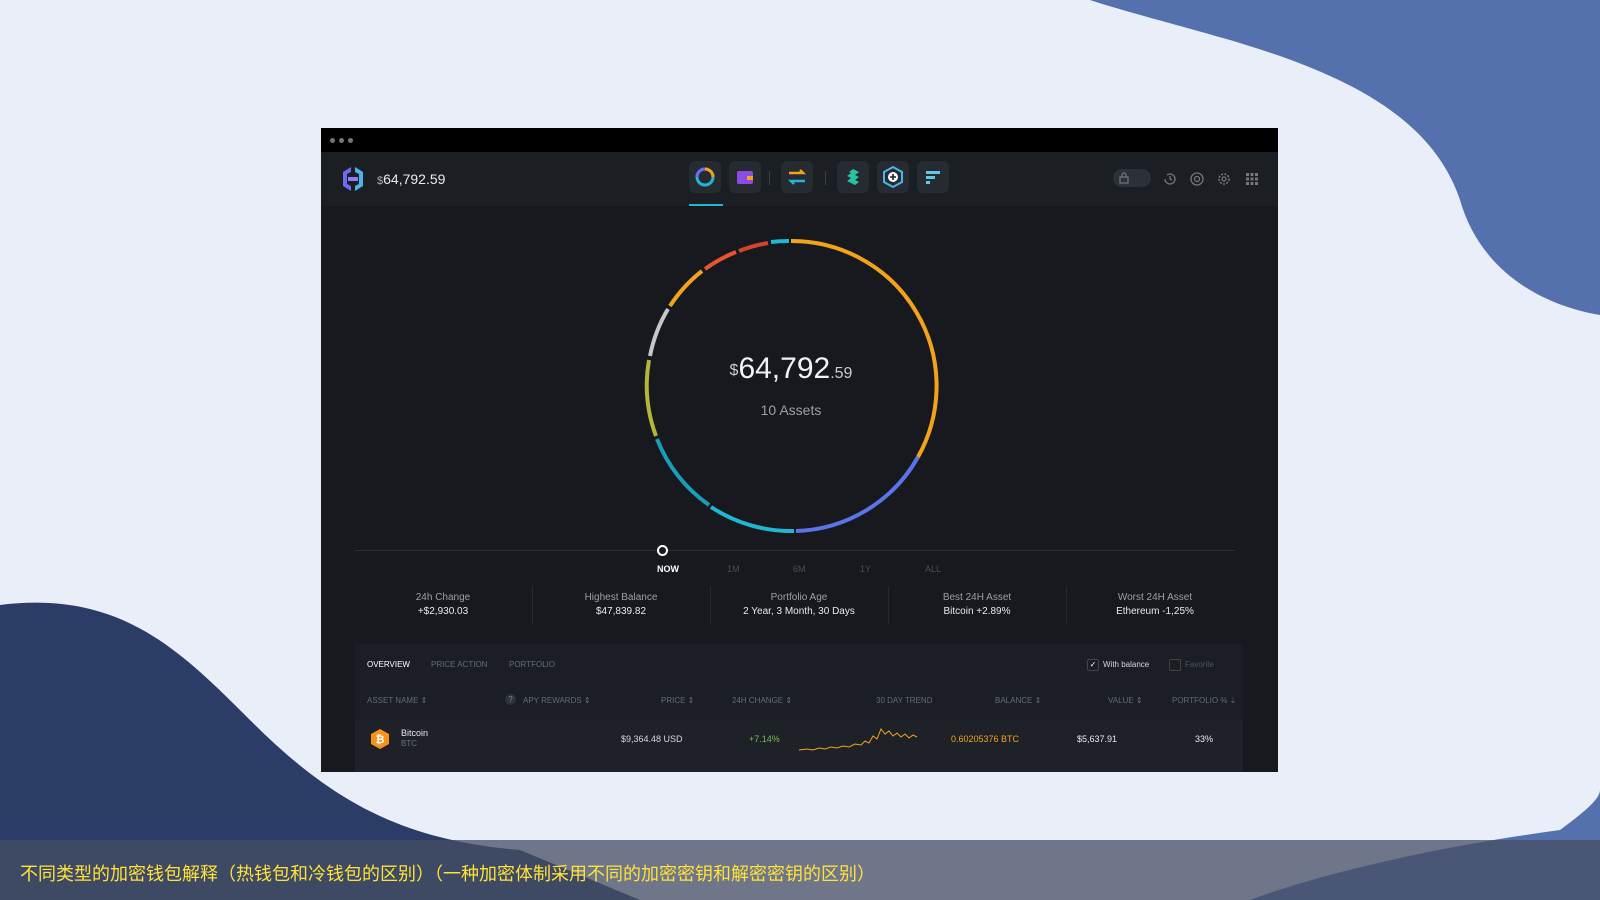 The image size is (1600, 900). What do you see at coordinates (977, 604) in the screenshot?
I see `stat-best-asset: Best 24H Asset Bitcoin +2.89%` at bounding box center [977, 604].